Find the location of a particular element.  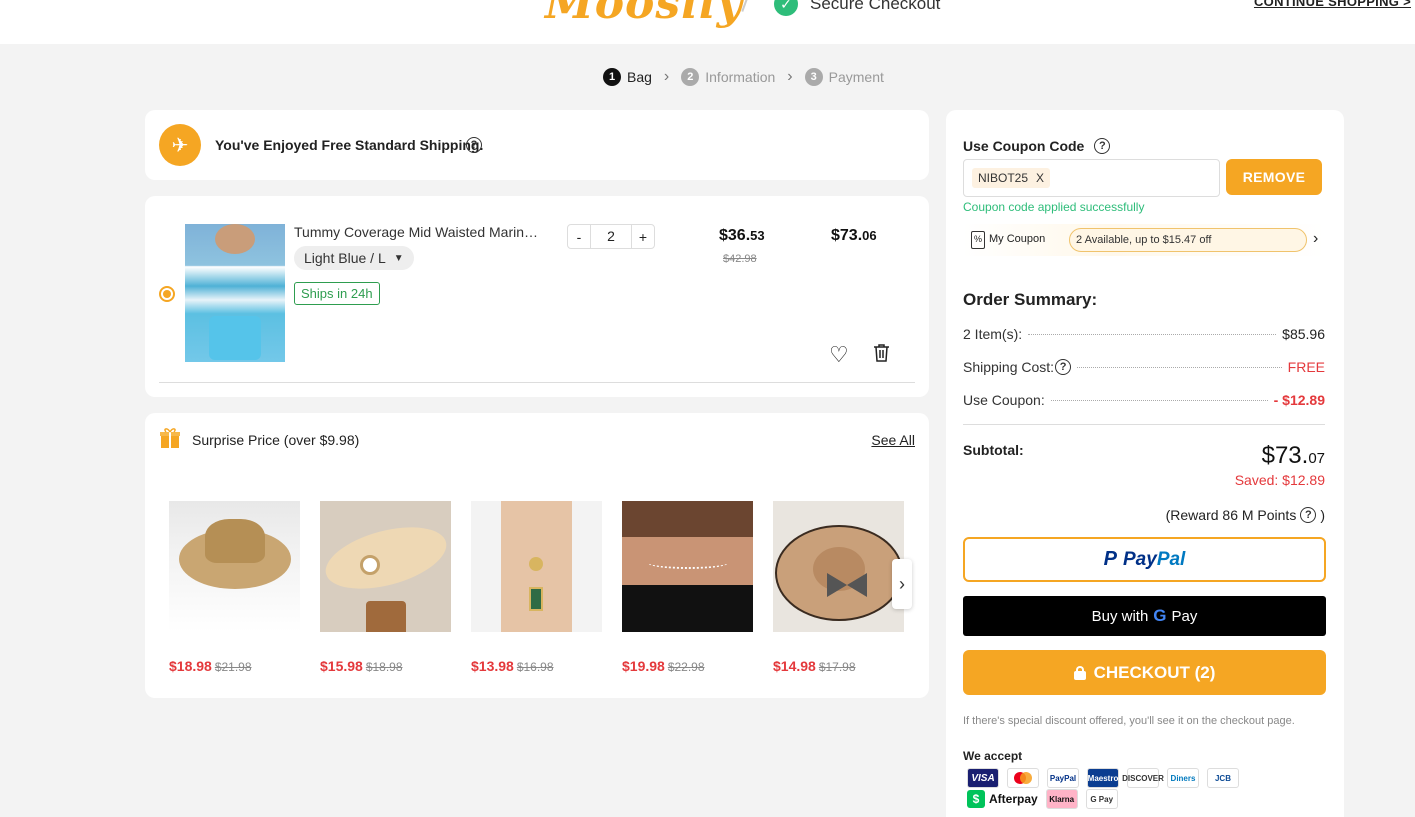

price-original: $21.98 is located at coordinates (233, 667).